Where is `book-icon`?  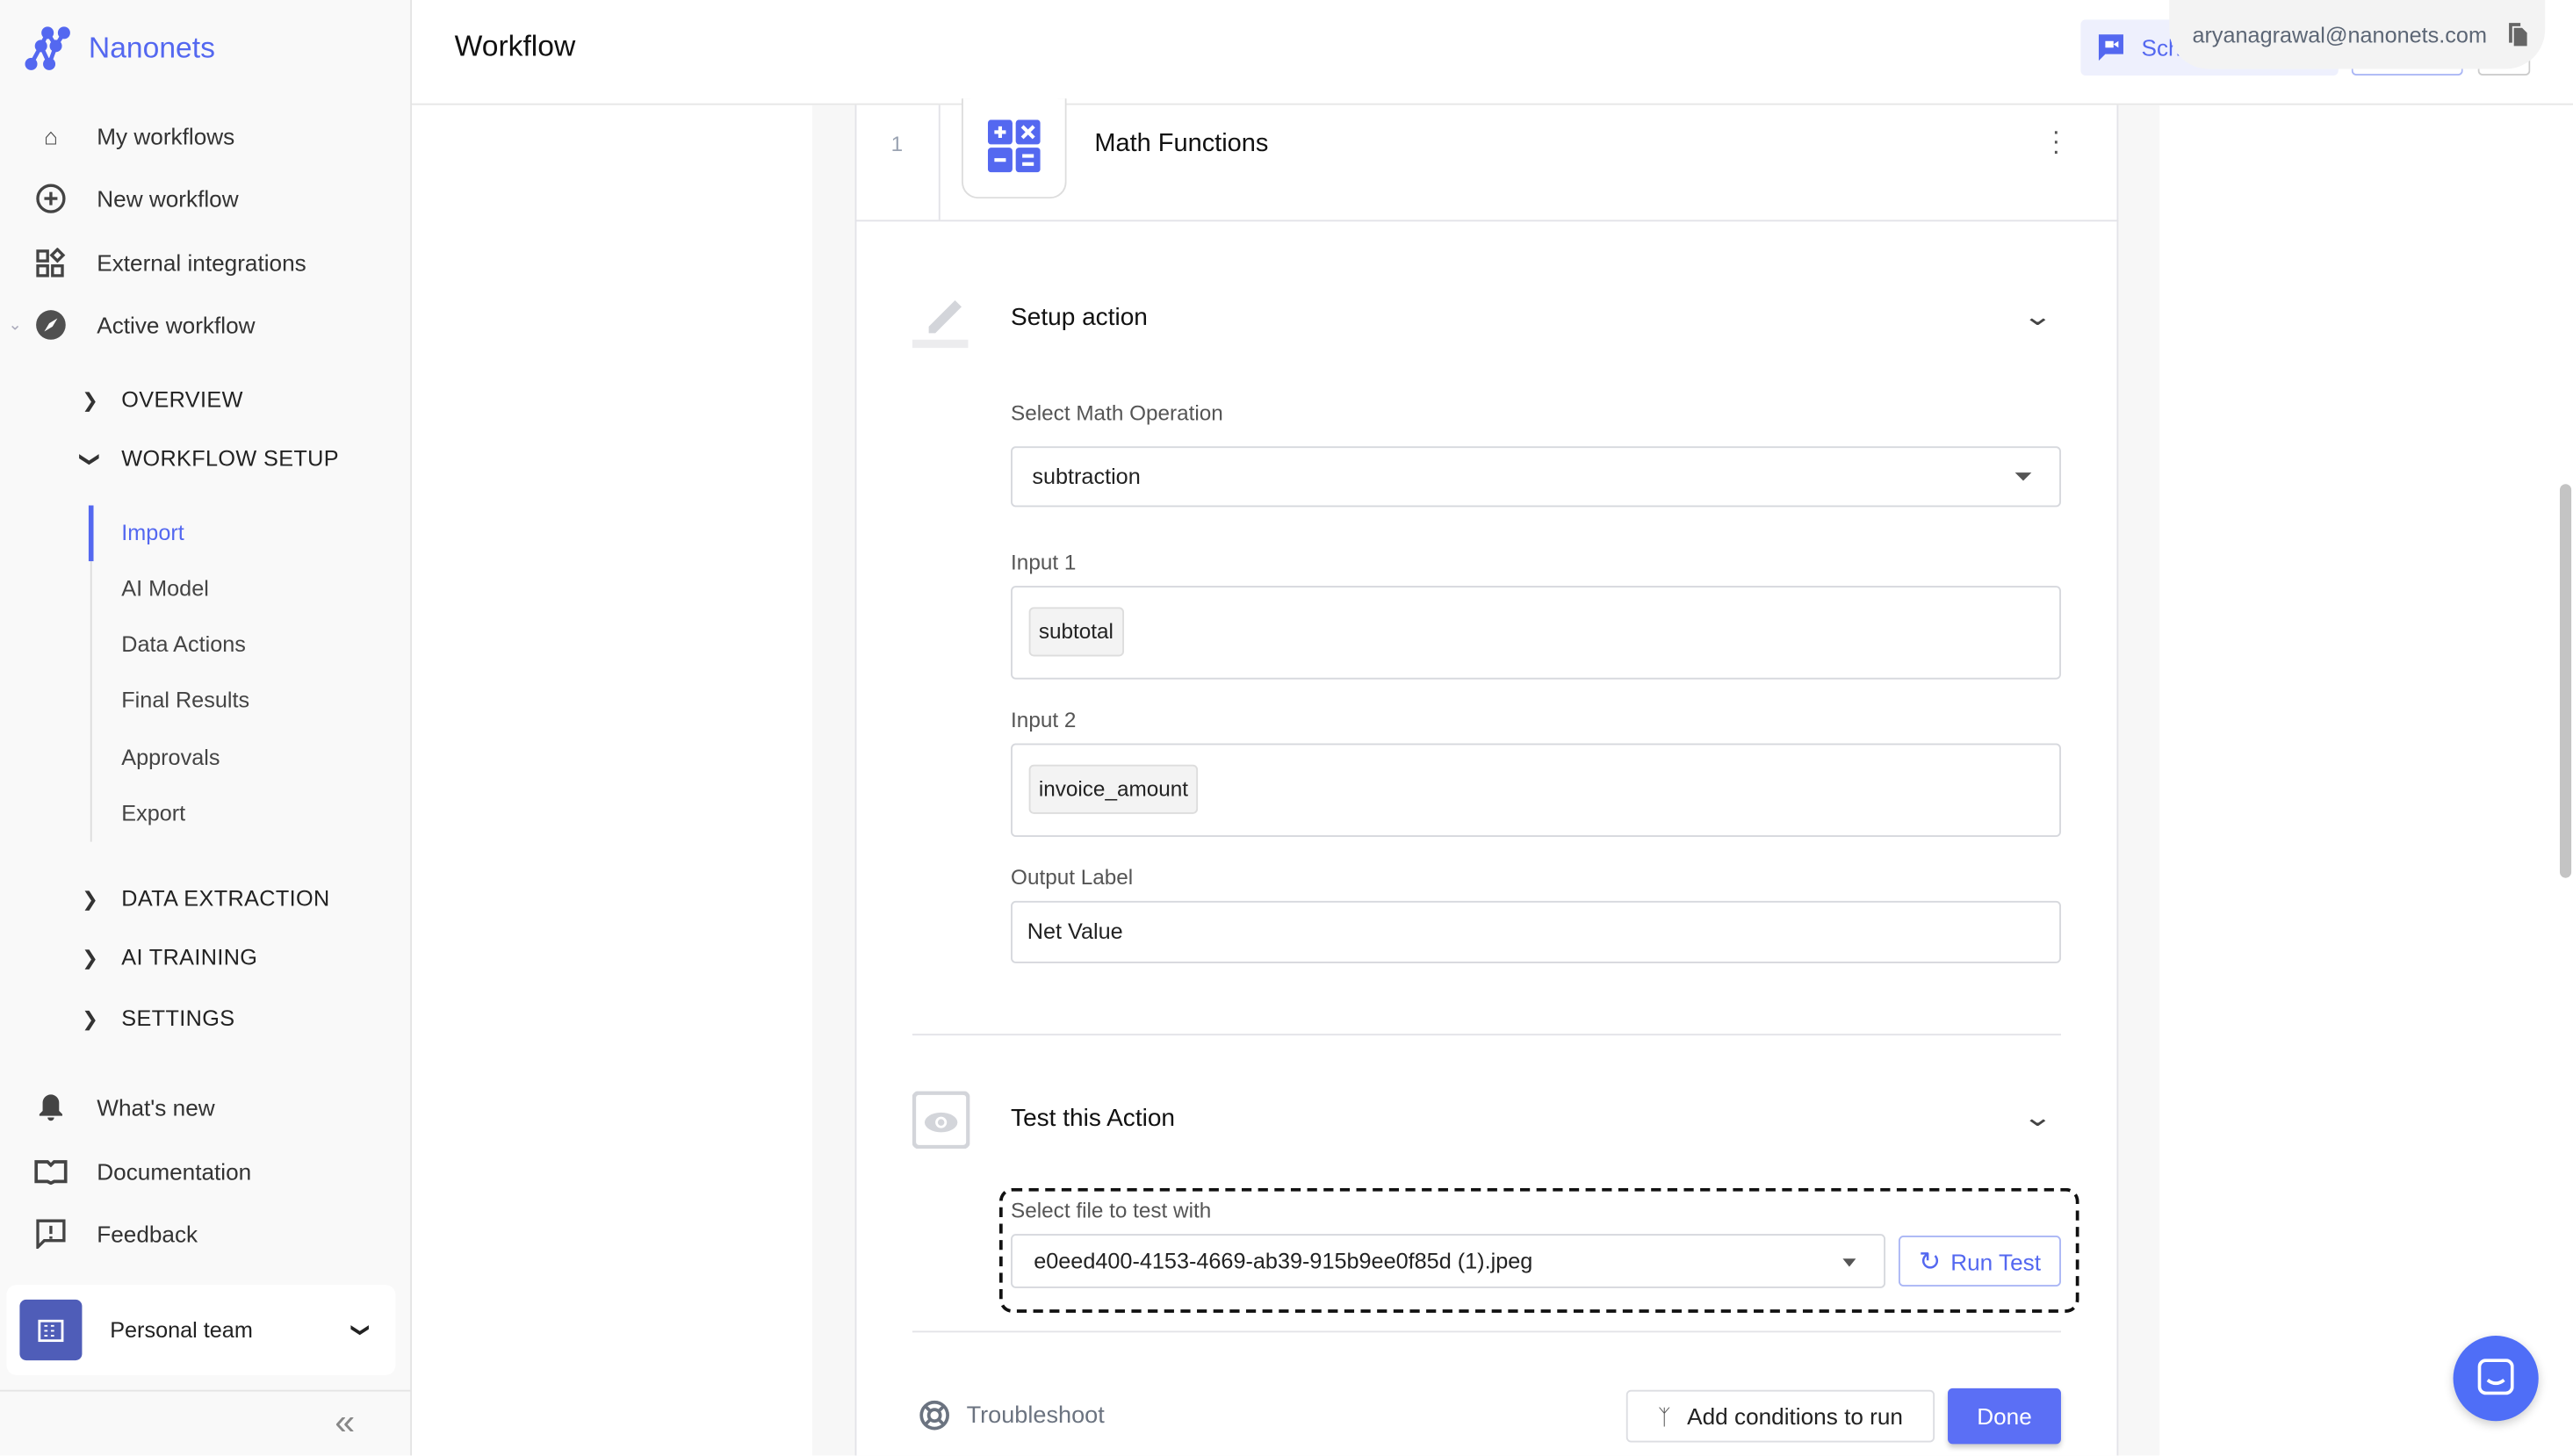
book-icon is located at coordinates (50, 1172).